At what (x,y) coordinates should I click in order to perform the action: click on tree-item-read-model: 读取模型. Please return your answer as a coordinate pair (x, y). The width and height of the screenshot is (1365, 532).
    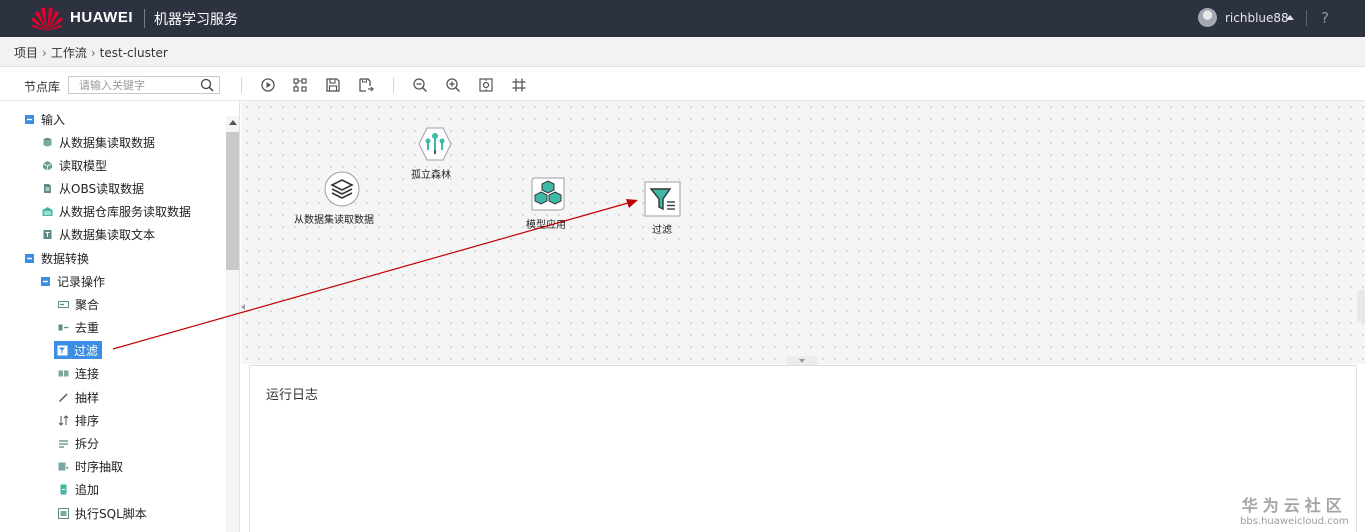
    Looking at the image, I should click on (74, 165).